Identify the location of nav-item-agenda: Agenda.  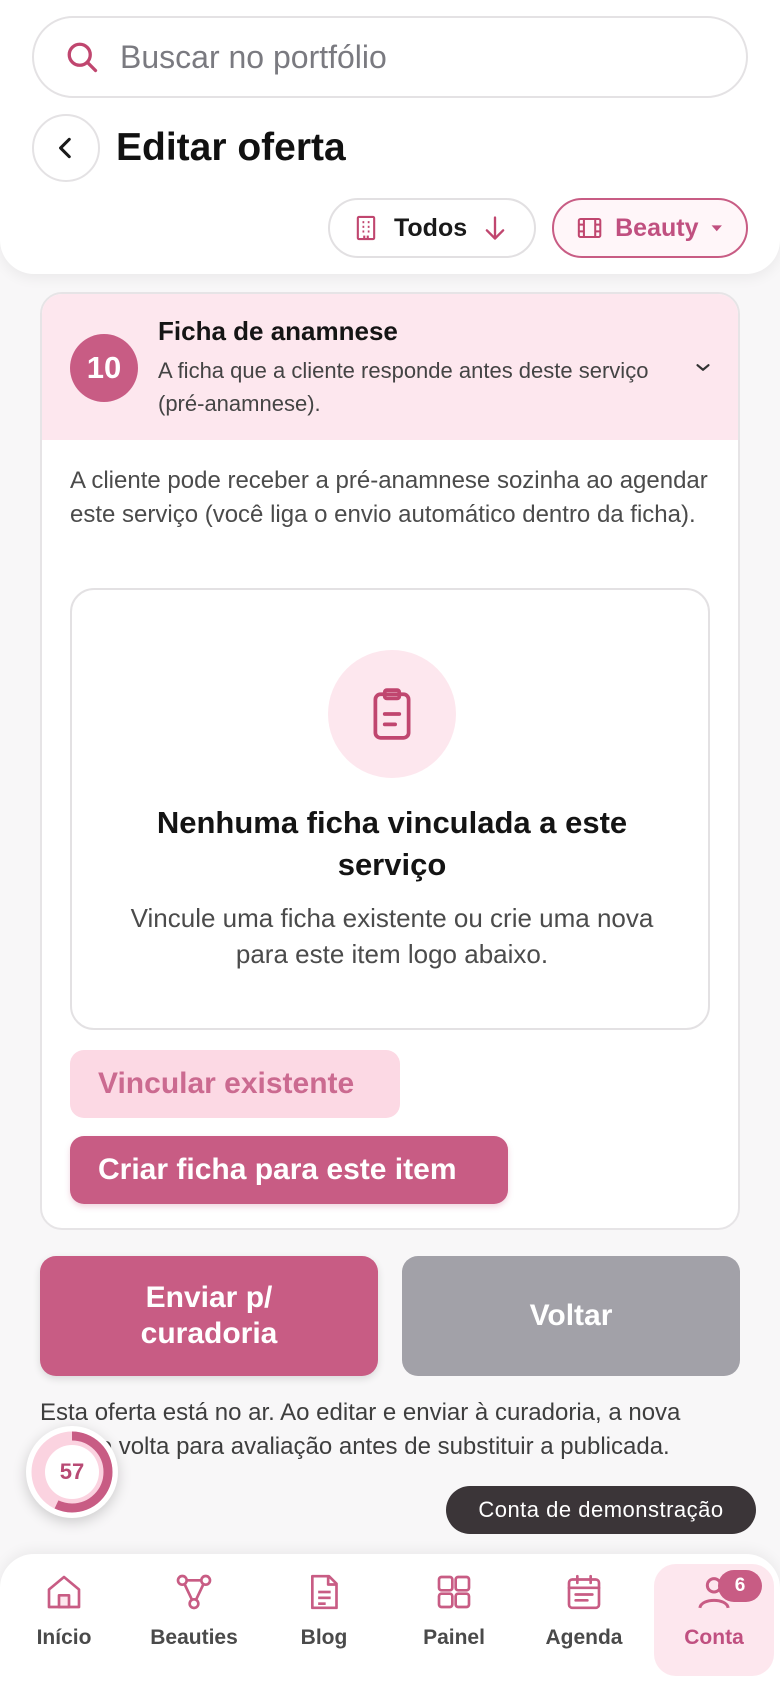
(584, 1622).